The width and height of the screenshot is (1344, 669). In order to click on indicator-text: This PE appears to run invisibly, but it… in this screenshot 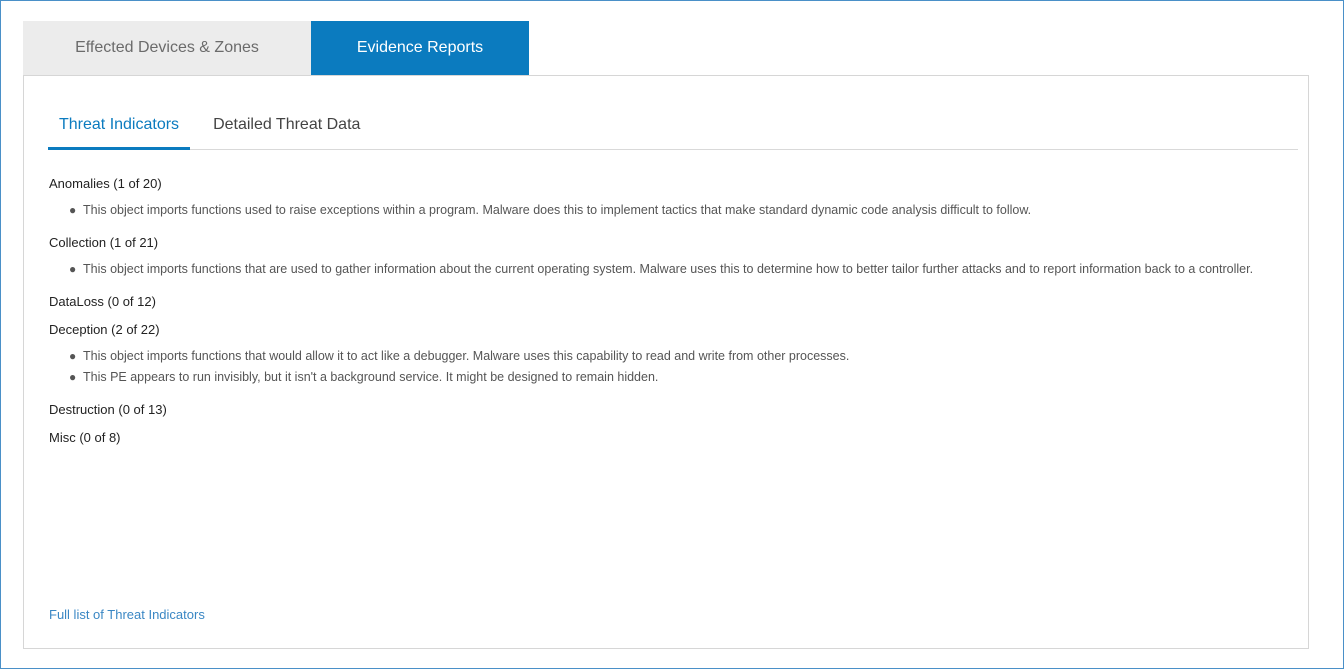, I will do `click(371, 377)`.